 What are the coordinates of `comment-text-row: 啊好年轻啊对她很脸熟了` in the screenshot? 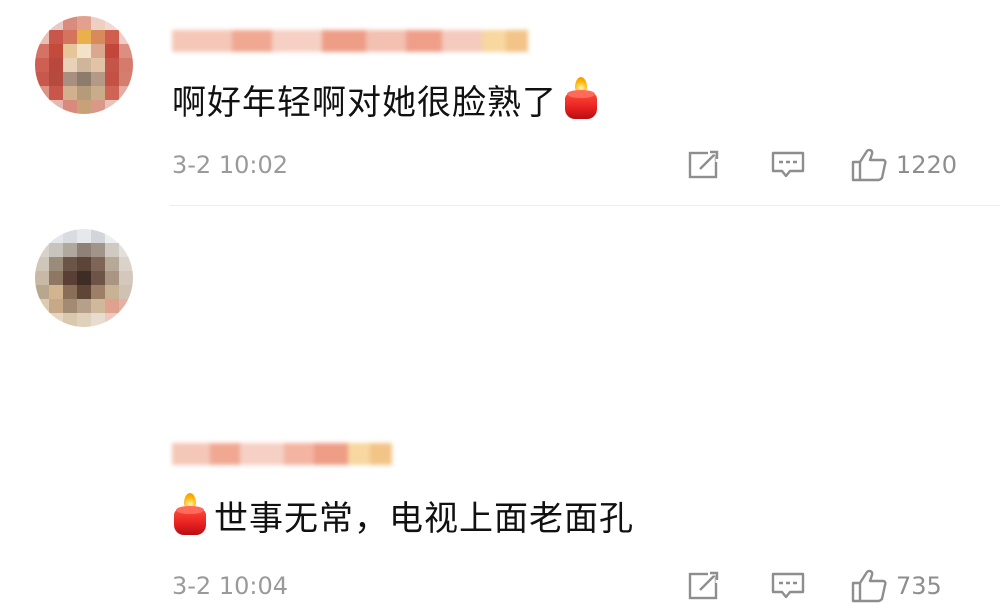 It's located at (388, 99).